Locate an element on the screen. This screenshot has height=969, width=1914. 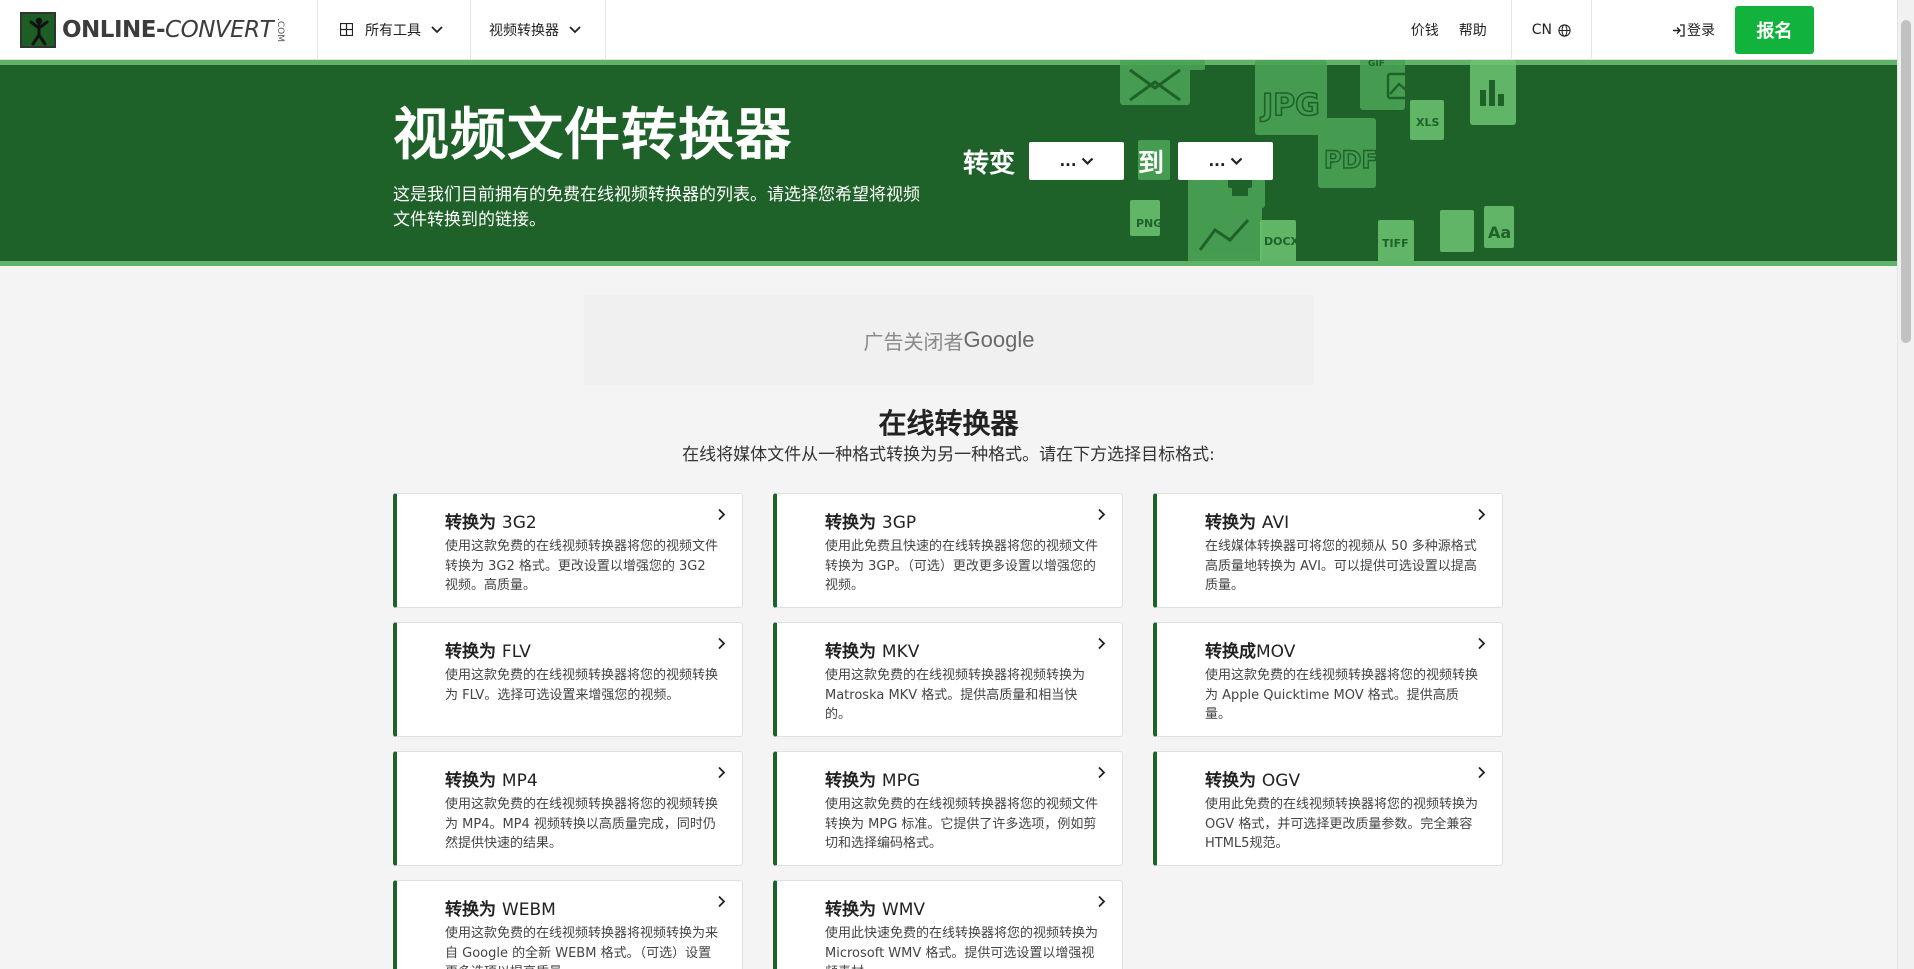
video-converter-label: 视频转换器 is located at coordinates (524, 30).